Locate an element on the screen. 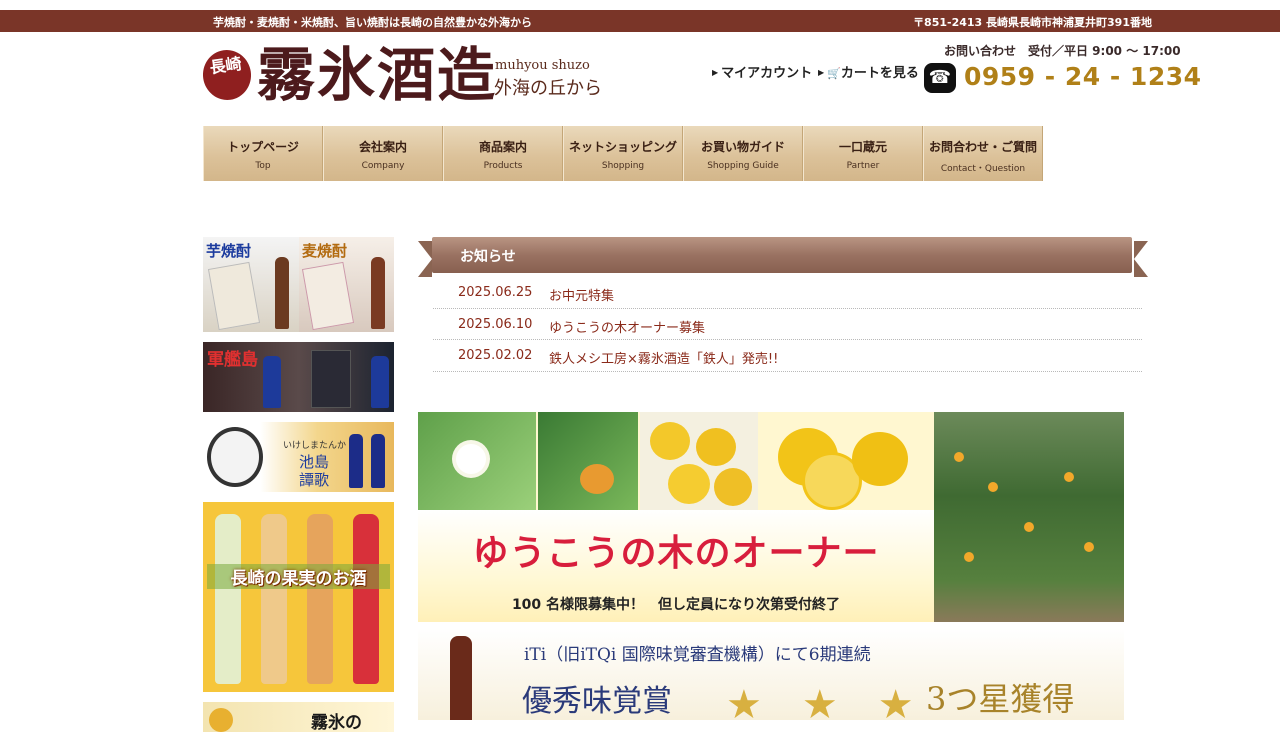 The height and width of the screenshot is (732, 1280). nav-partner: 一口蔵元 Partner is located at coordinates (863, 153).